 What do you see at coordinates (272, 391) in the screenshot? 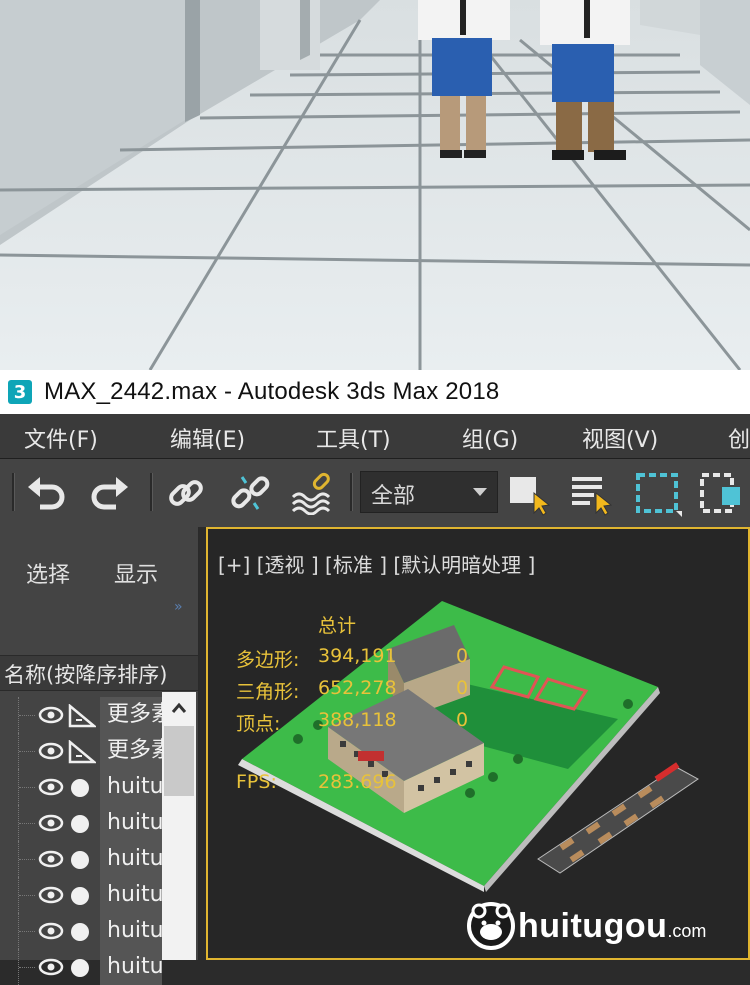
I see `window-title: MAX_2442.max - Autodesk 3ds Max 2018` at bounding box center [272, 391].